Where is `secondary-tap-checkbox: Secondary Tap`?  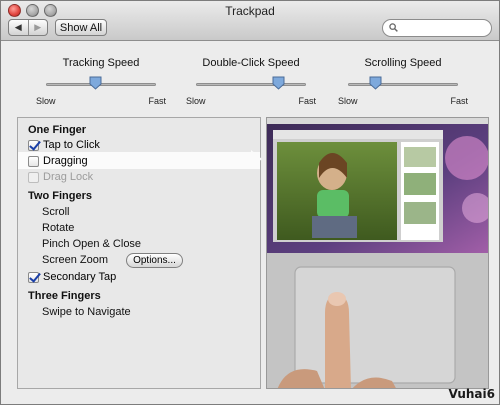
secondary-tap-checkbox: Secondary Tap is located at coordinates (72, 277).